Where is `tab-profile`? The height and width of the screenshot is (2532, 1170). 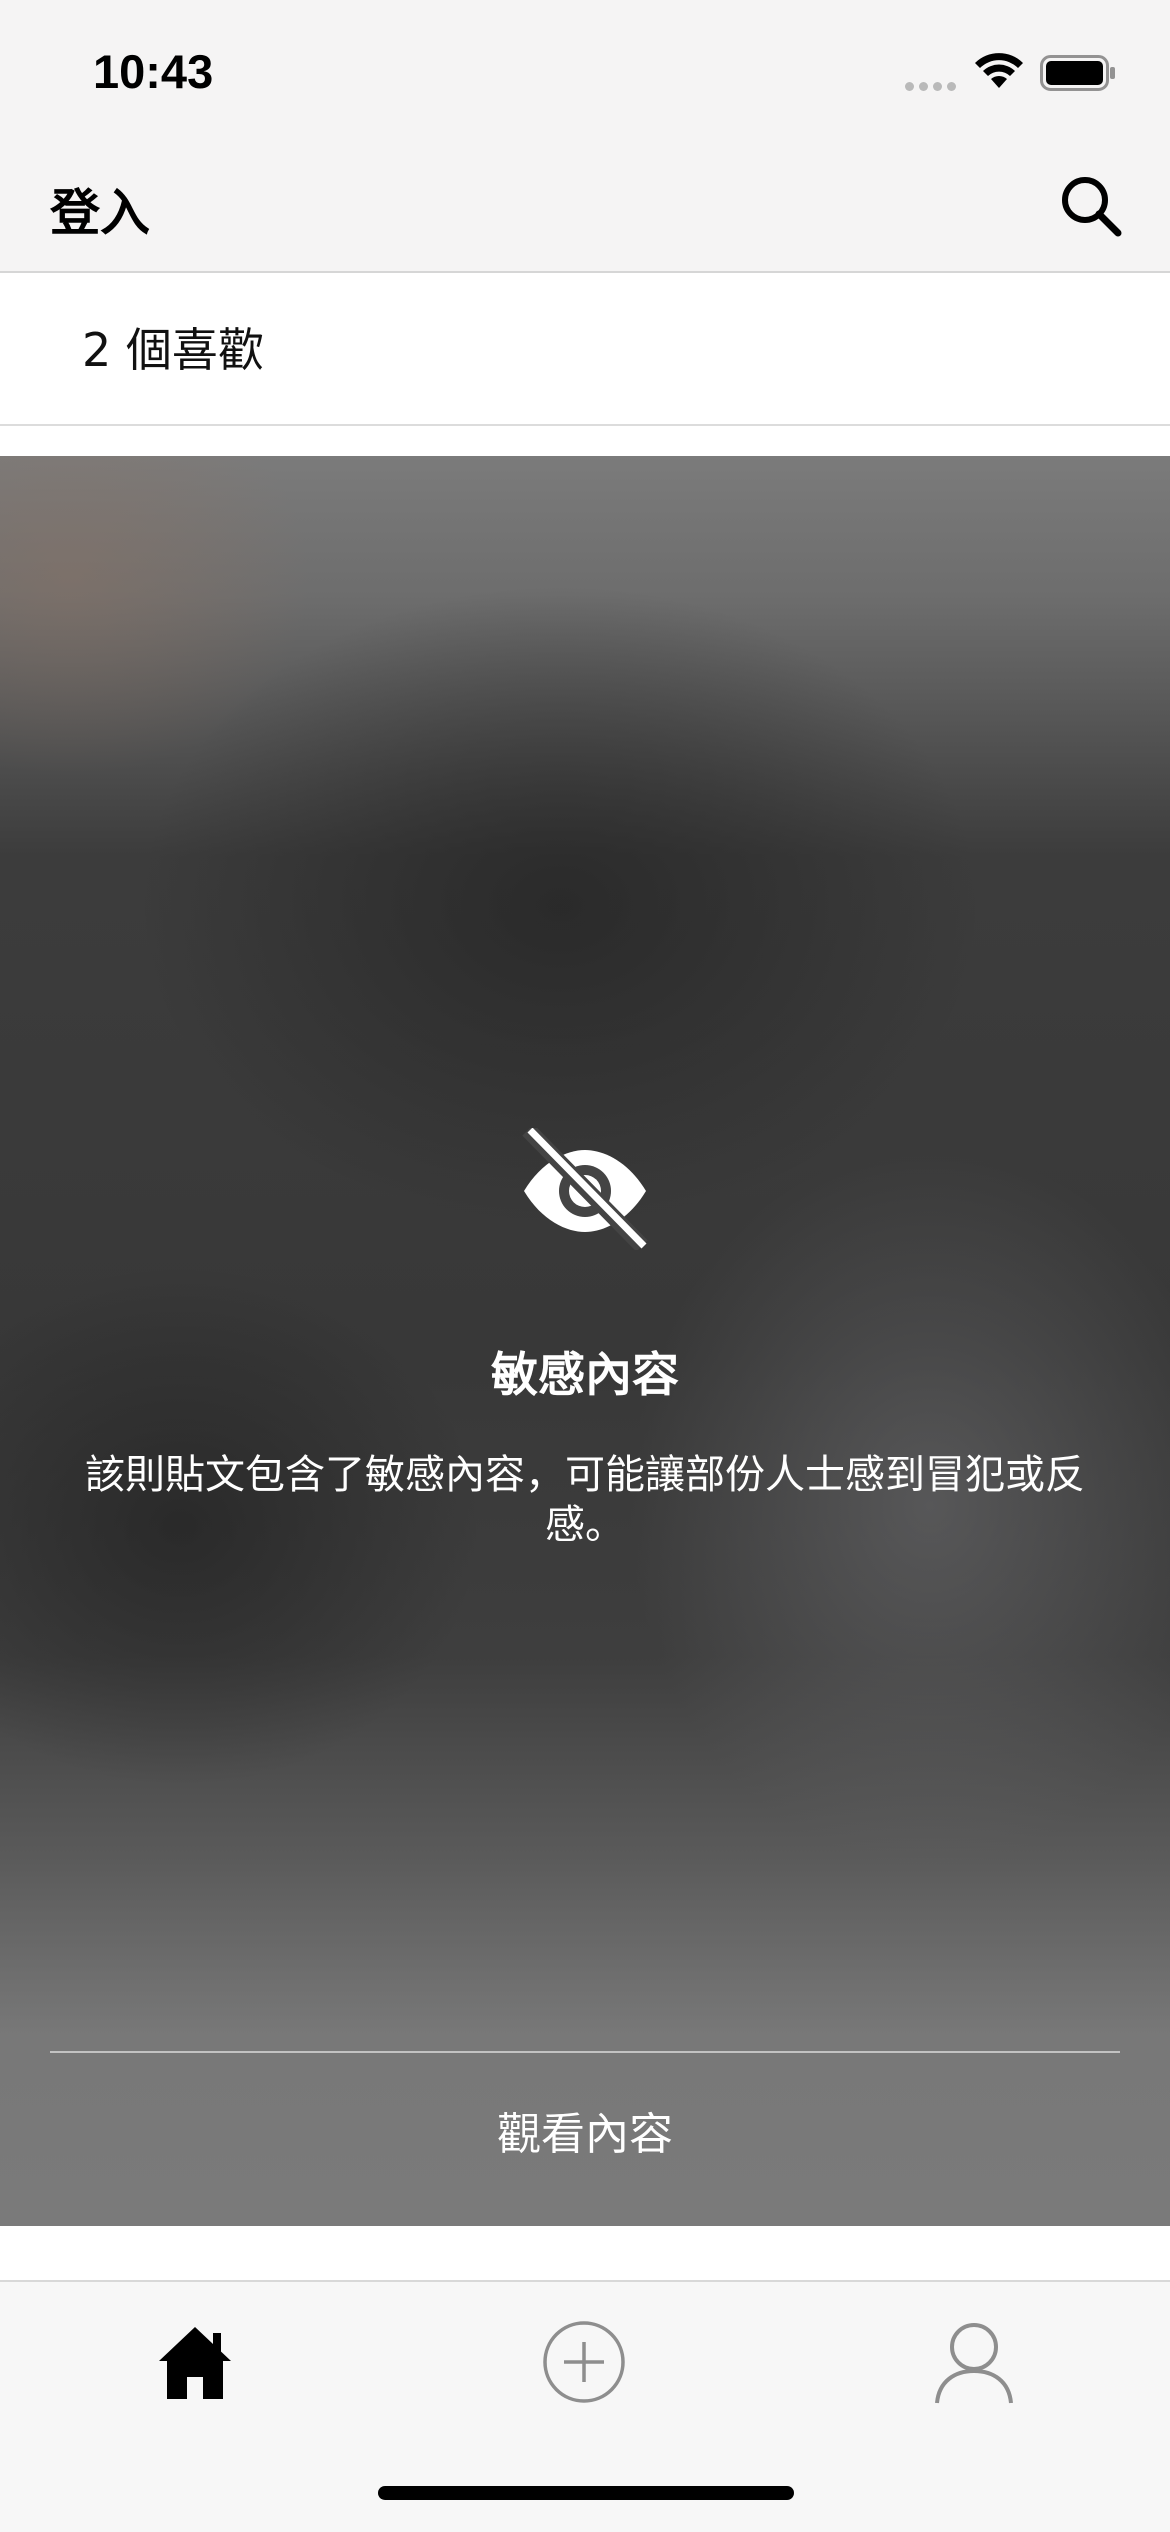
tab-profile is located at coordinates (974, 2362).